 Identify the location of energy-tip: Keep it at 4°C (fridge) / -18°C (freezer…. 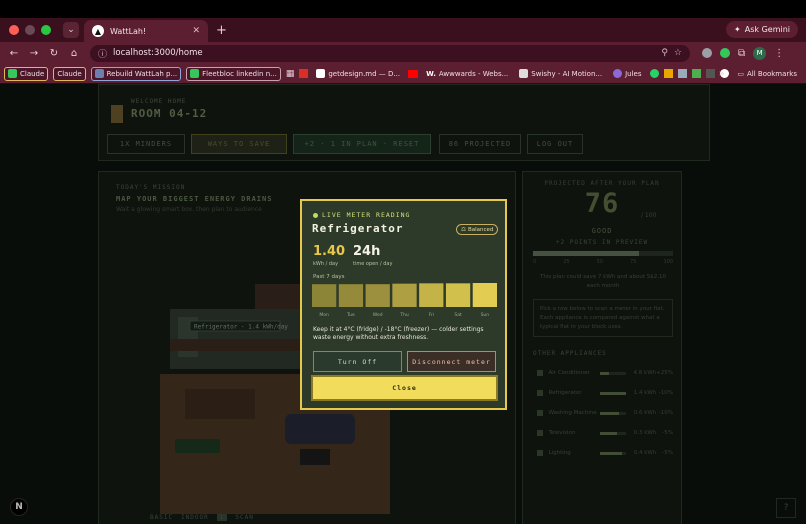
(398, 333).